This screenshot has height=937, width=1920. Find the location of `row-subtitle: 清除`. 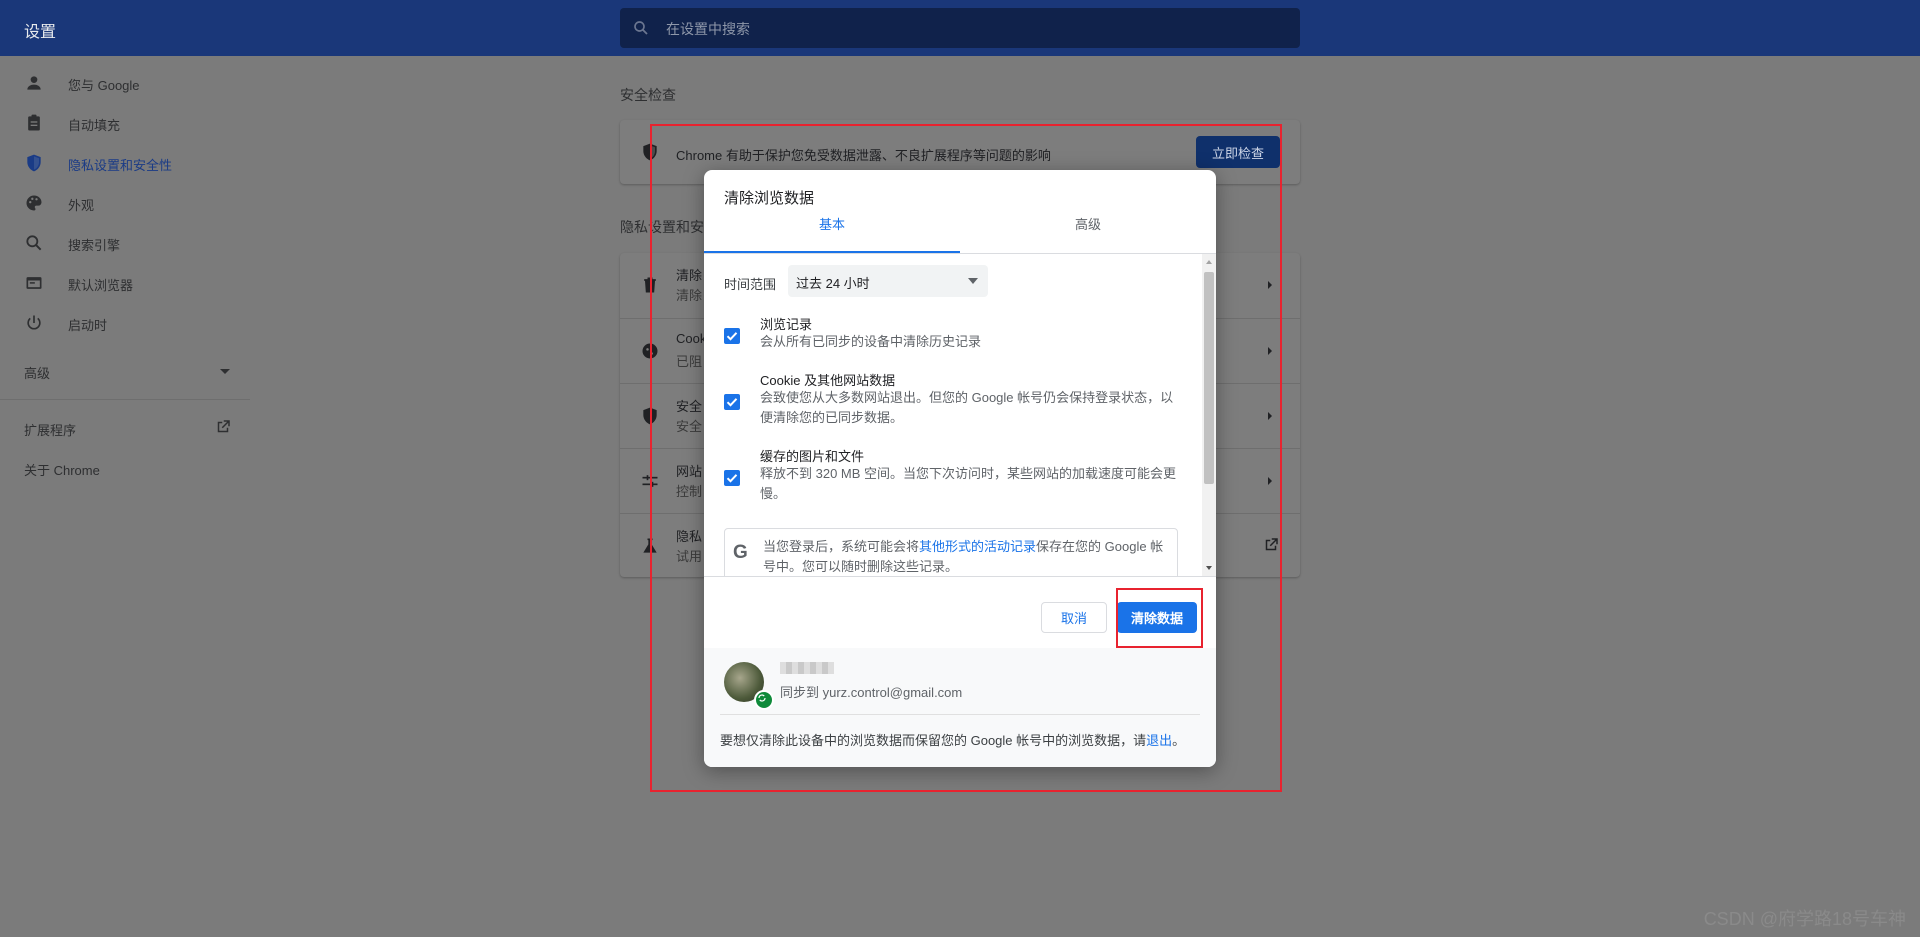

row-subtitle: 清除 is located at coordinates (689, 295).